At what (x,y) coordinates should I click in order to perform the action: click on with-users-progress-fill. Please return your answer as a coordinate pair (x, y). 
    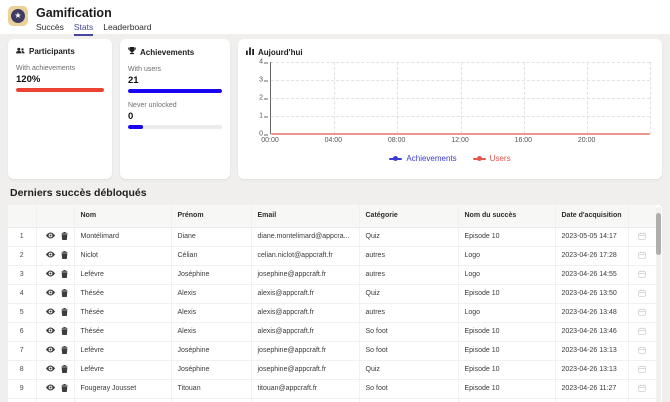
    Looking at the image, I should click on (175, 91).